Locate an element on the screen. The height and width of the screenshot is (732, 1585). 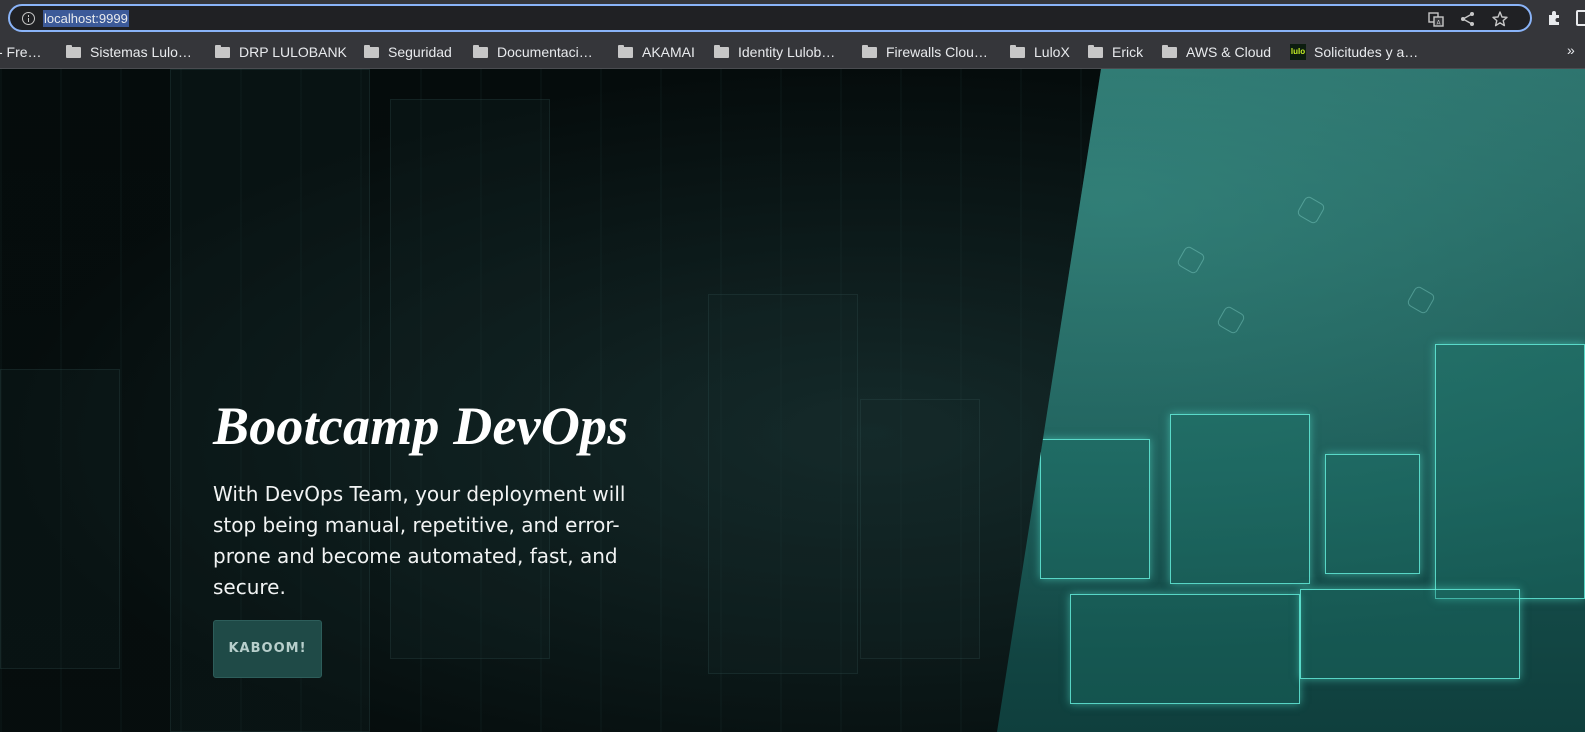
bookmark-folder: AWS & Cloud is located at coordinates (1216, 52).